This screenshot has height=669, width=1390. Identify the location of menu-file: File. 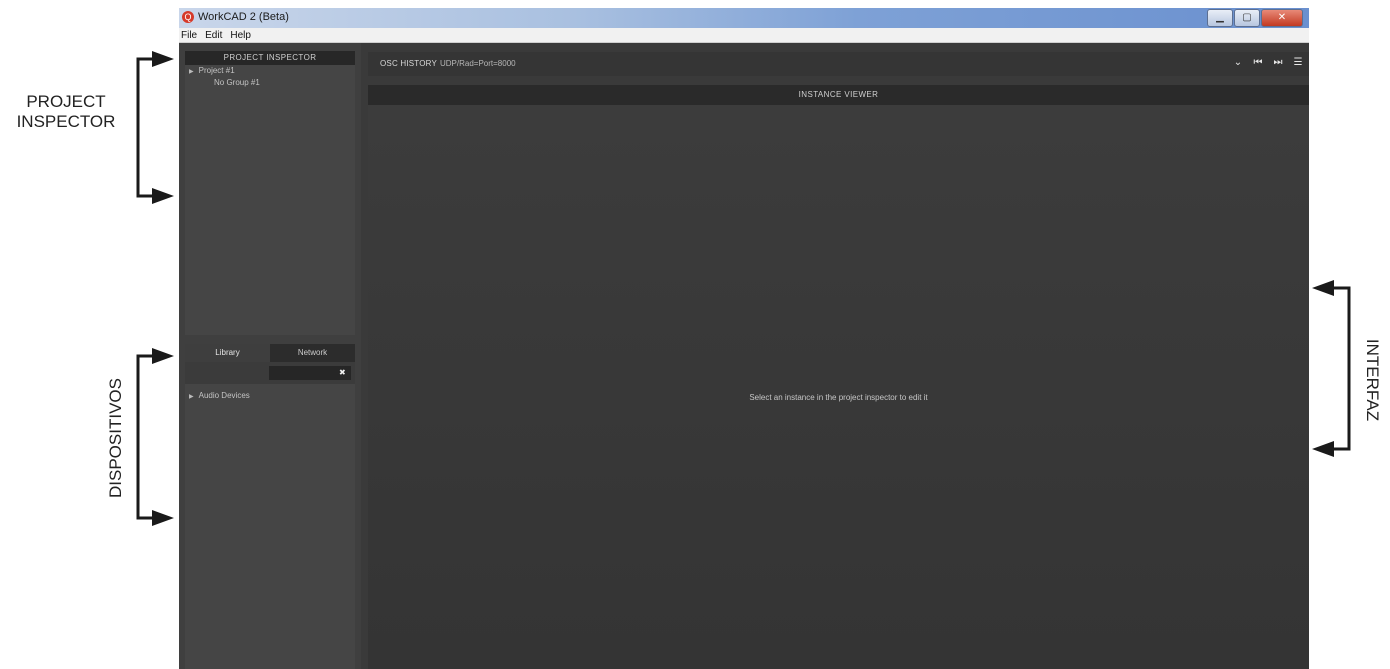
(189, 35).